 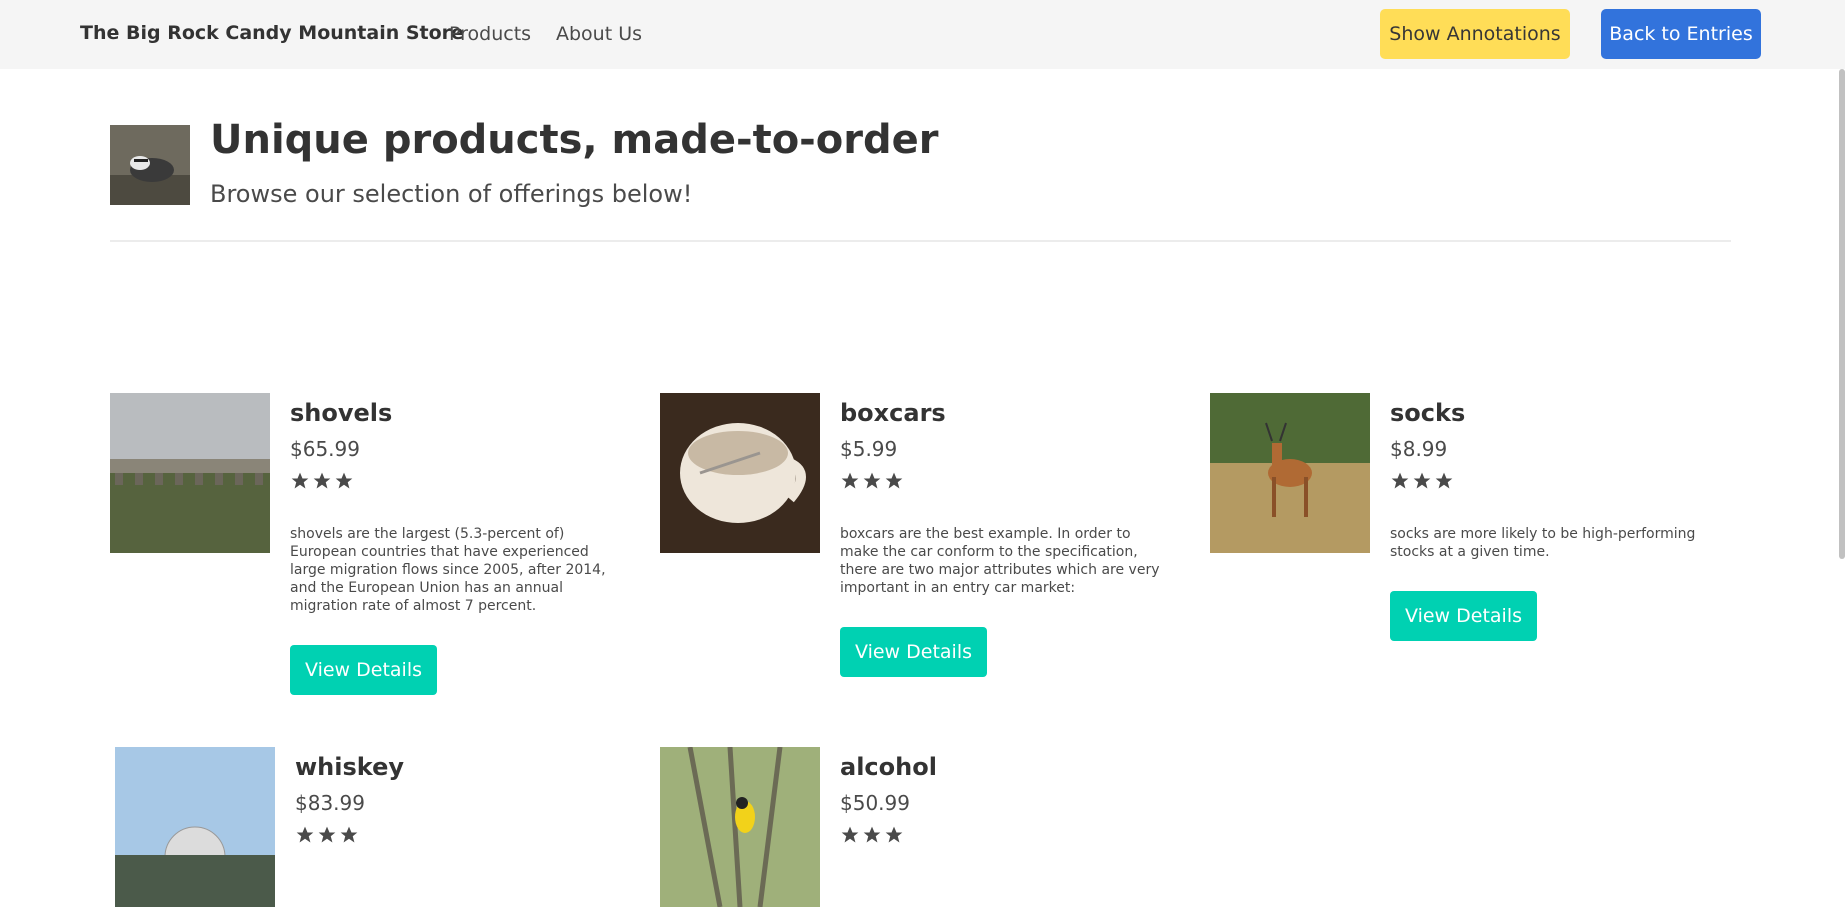 What do you see at coordinates (451, 194) in the screenshot?
I see `page-subtitle: Browse our selection of offerings below!` at bounding box center [451, 194].